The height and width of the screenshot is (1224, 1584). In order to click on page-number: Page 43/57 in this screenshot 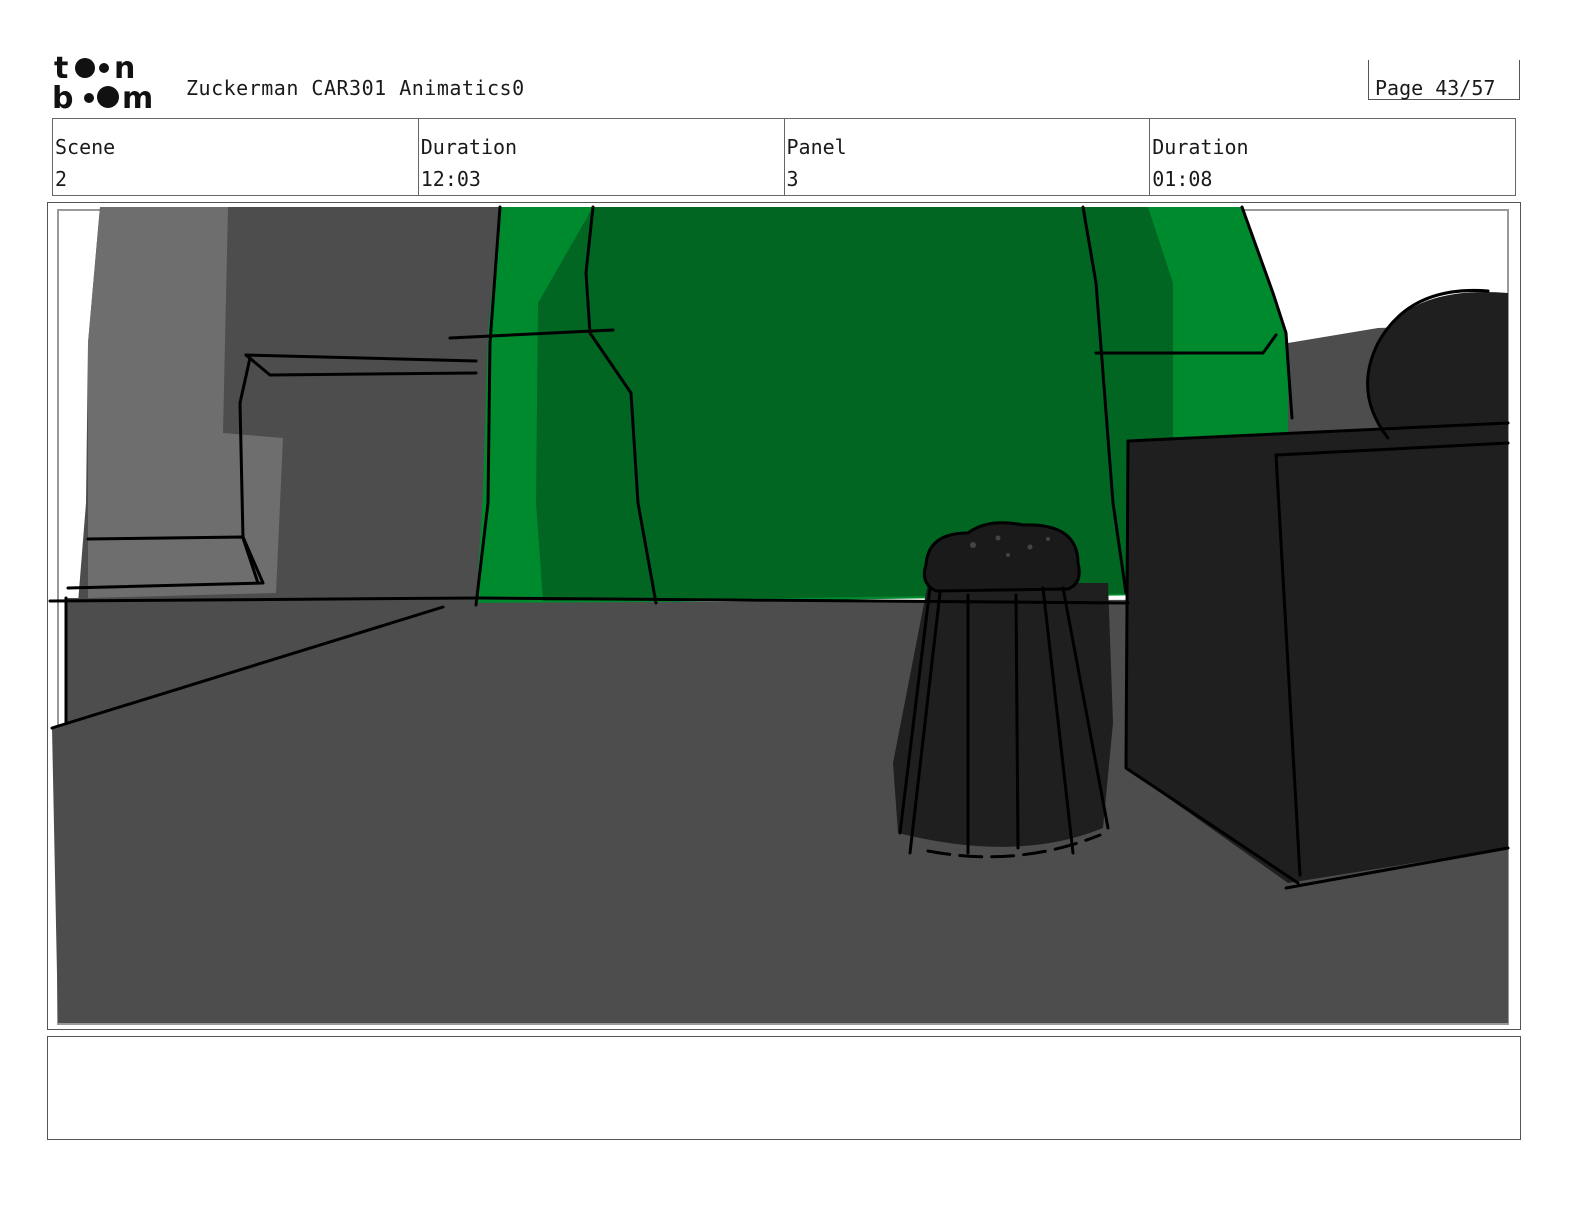, I will do `click(1435, 88)`.